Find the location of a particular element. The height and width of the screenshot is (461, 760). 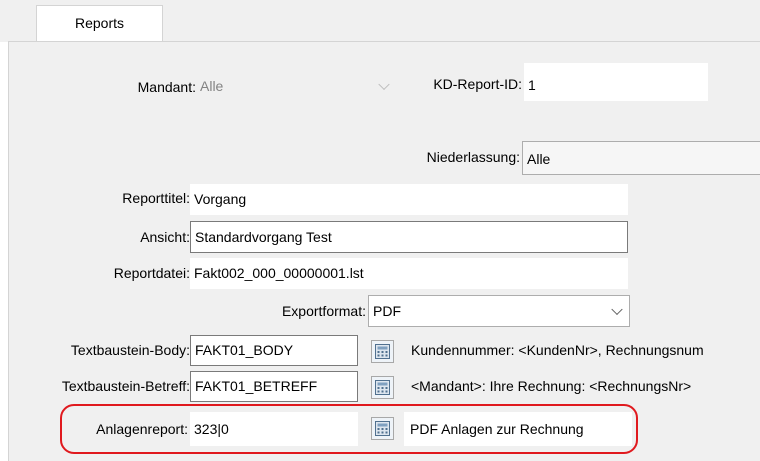

exportformat-select: PDF is located at coordinates (499, 311).